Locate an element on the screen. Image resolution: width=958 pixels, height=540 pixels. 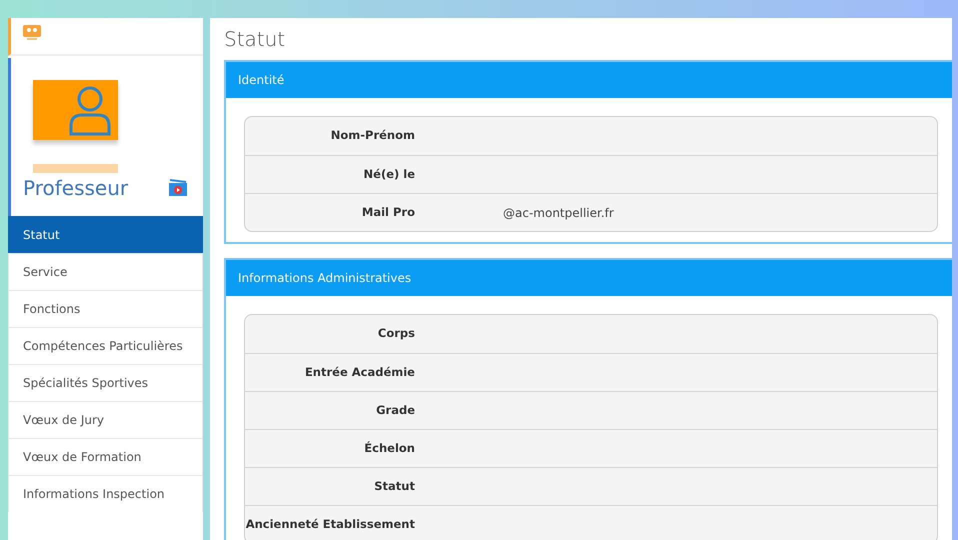
field-label: Corps is located at coordinates (395, 333).